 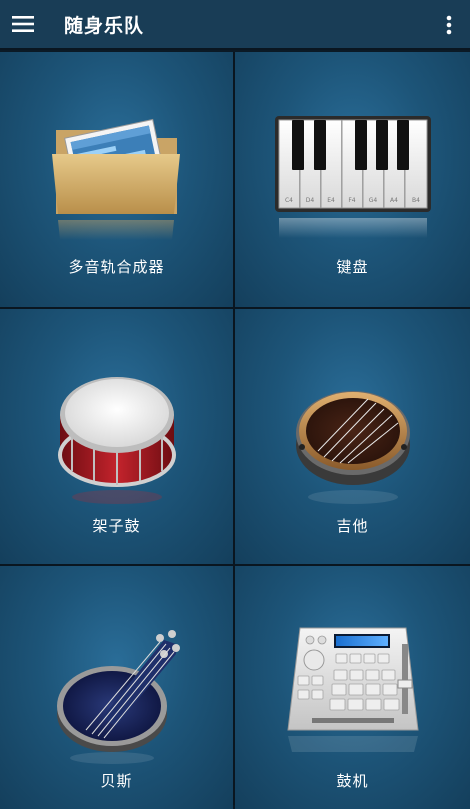 What do you see at coordinates (235, 25) in the screenshot?
I see `app-bar: 随身乐队` at bounding box center [235, 25].